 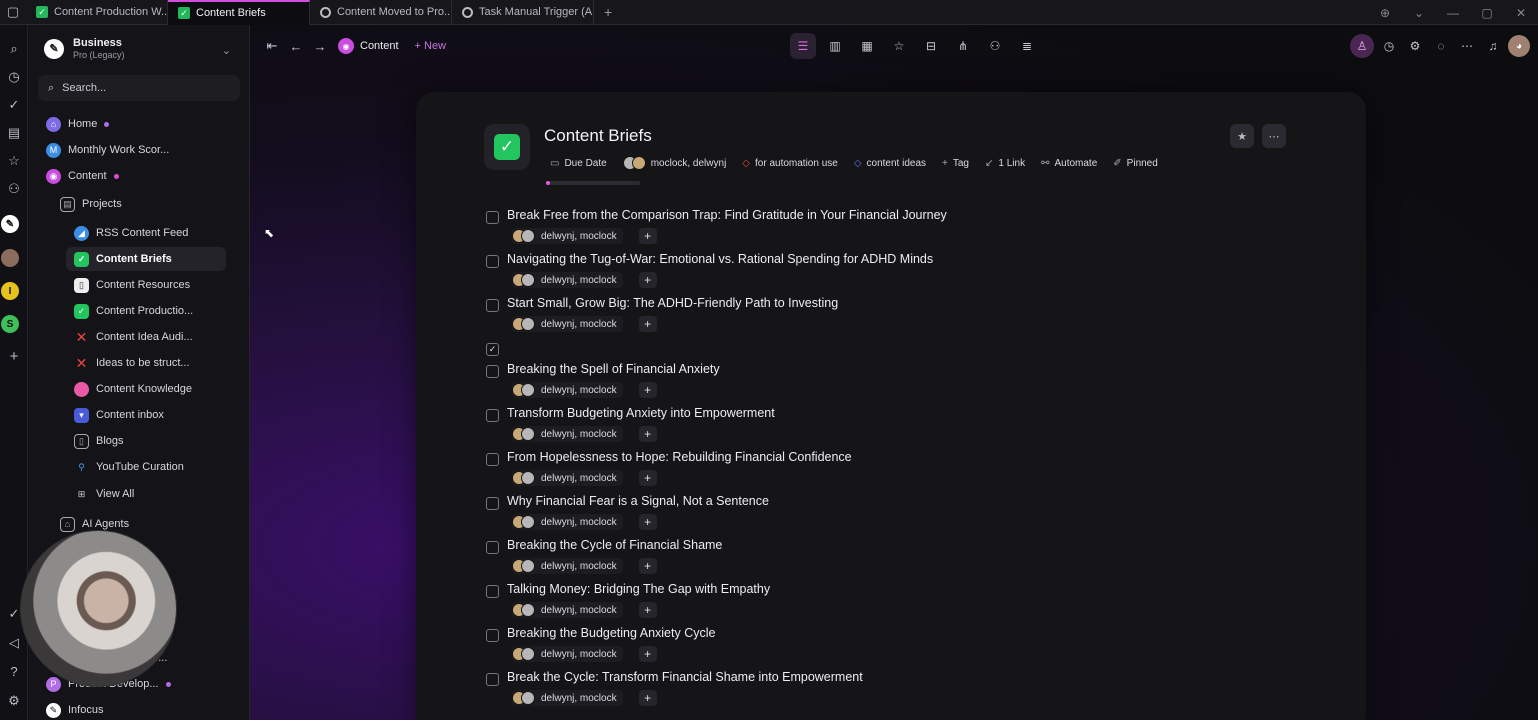 I want to click on new-button: + New, so click(x=431, y=46).